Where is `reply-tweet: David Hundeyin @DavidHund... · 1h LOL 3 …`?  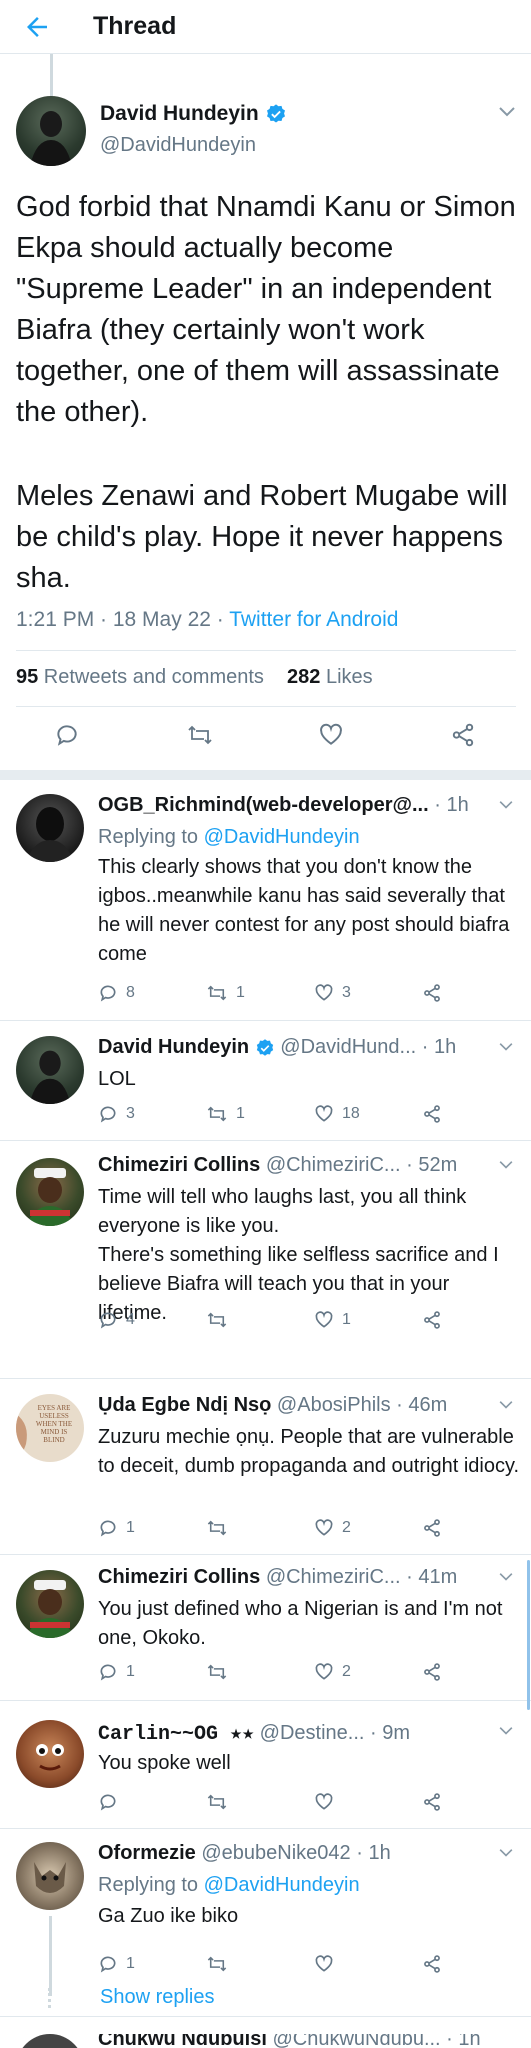 reply-tweet: David Hundeyin @DavidHund... · 1h LOL 3 … is located at coordinates (265, 1092).